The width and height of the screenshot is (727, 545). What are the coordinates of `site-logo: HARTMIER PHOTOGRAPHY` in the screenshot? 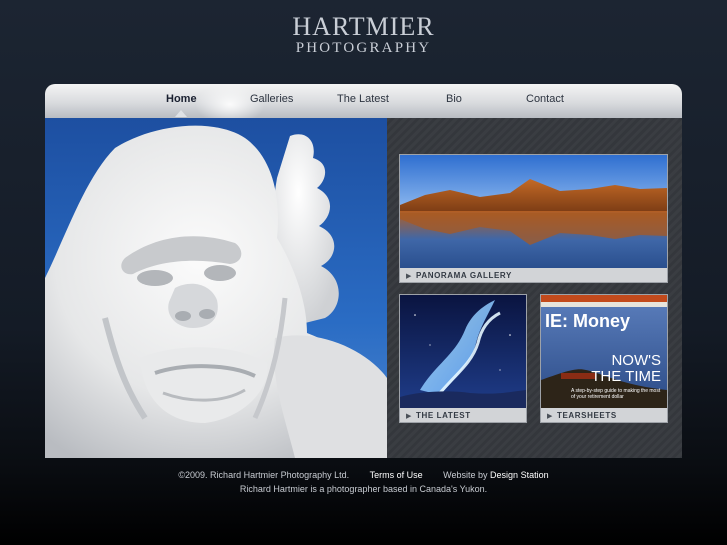 It's located at (363, 34).